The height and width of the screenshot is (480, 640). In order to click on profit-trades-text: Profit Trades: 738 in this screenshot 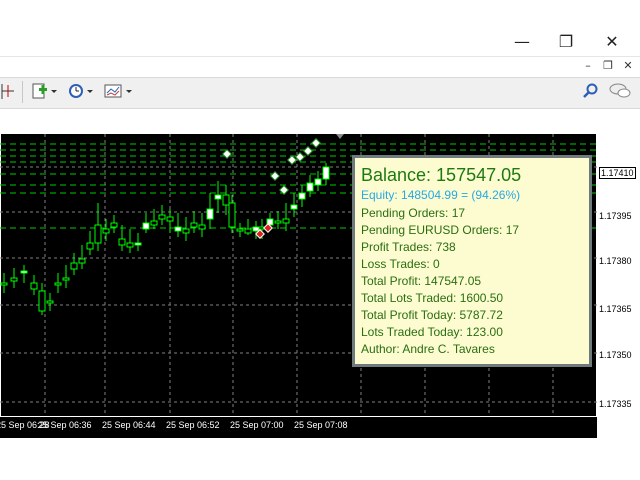, I will do `click(408, 247)`.